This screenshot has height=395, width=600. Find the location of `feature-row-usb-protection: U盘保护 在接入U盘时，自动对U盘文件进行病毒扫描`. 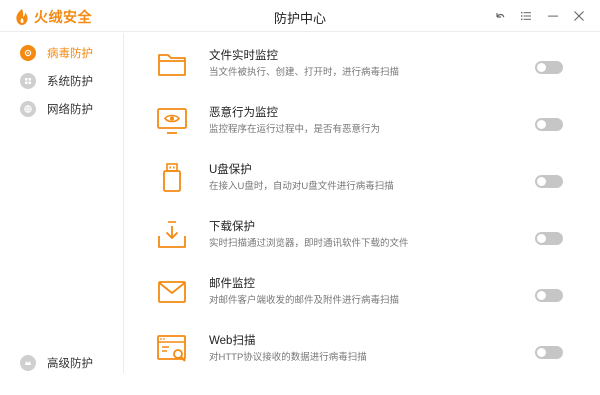

feature-row-usb-protection: U盘保护 在接入U盘时，自动对U盘文件进行病毒扫描 is located at coordinates (365, 181).